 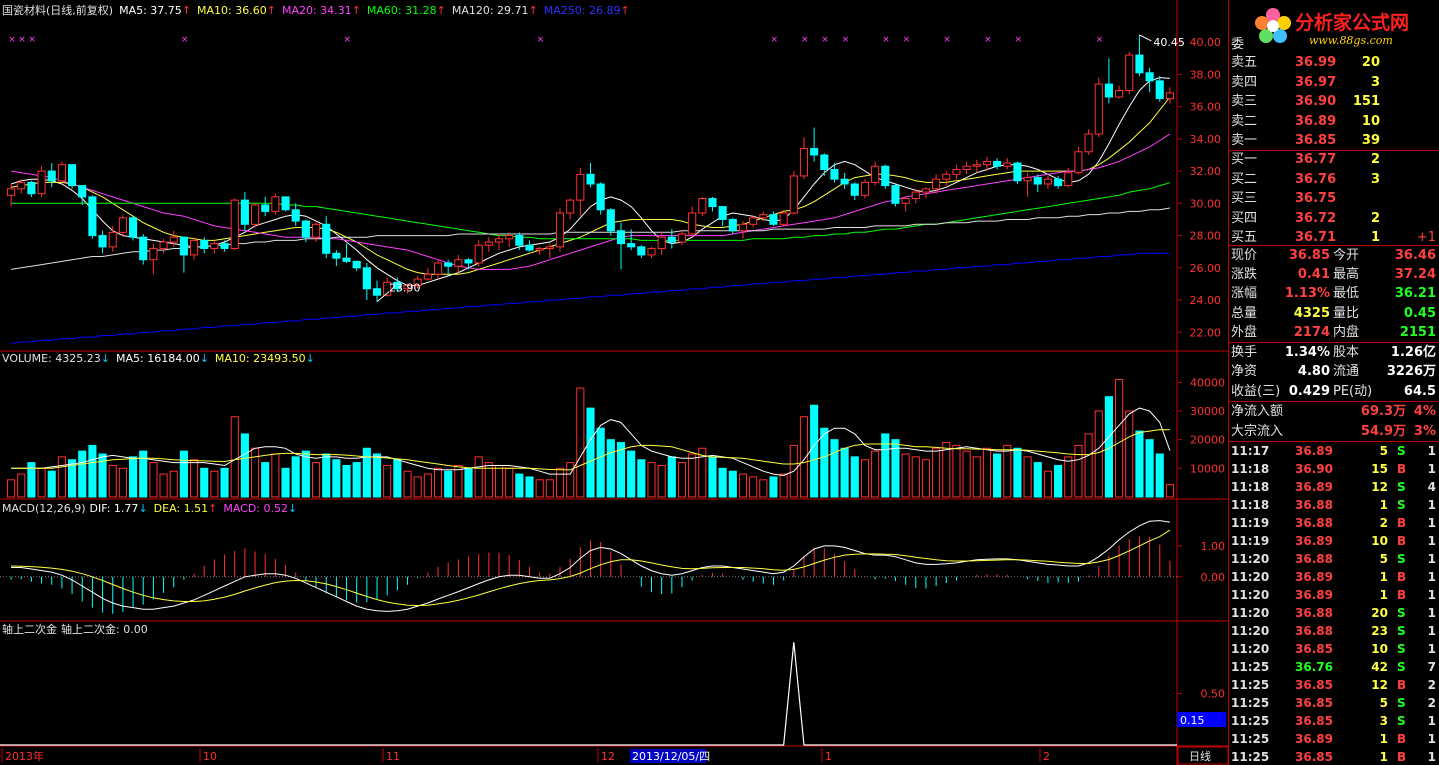 I want to click on tick-row: 11:17 36.89 5 S 1, so click(x=1334, y=451).